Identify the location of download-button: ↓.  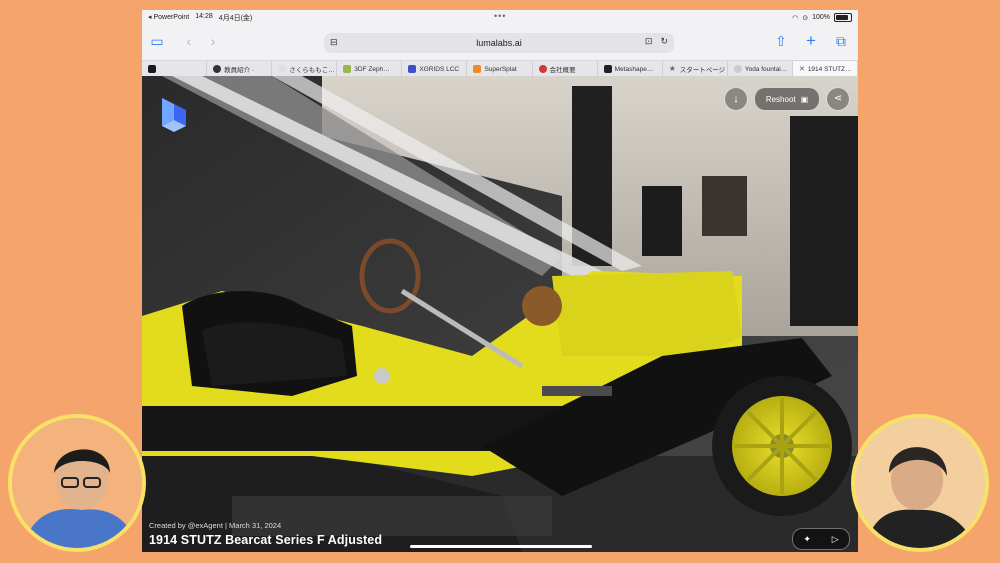
(736, 99).